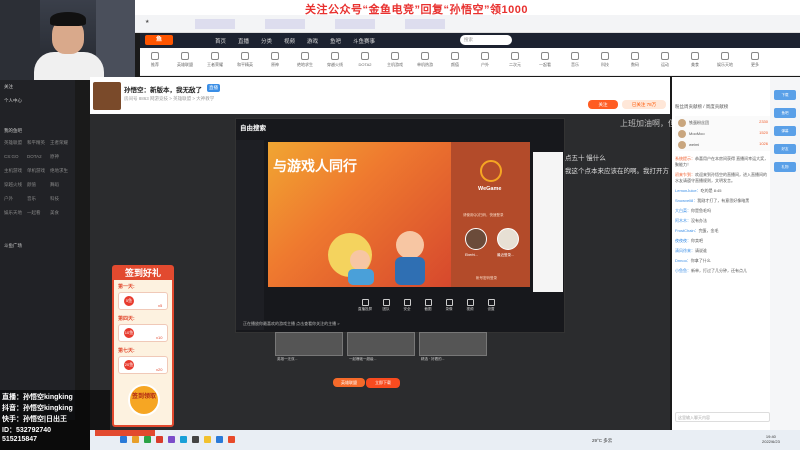 This screenshot has width=800, height=450. Describe the element at coordinates (701, 107) in the screenshot. I see `chat-tabs: 粉丝周贡献榜 / 周度贡献榜` at that location.